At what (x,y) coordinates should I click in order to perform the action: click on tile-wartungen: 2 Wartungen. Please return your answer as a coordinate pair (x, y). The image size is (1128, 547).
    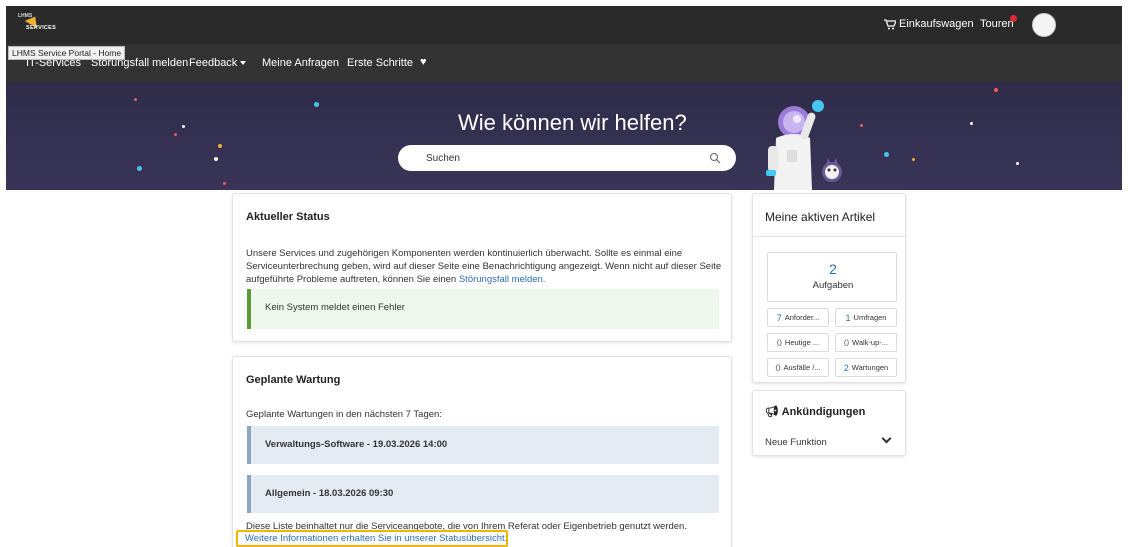
    Looking at the image, I should click on (866, 367).